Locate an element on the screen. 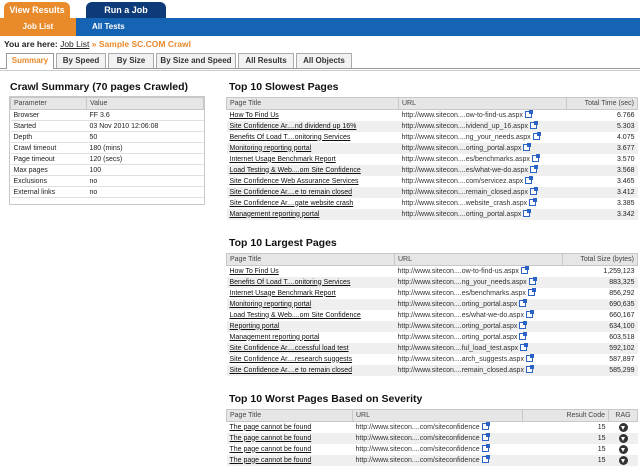  parameter-cell: Started is located at coordinates (48, 126).